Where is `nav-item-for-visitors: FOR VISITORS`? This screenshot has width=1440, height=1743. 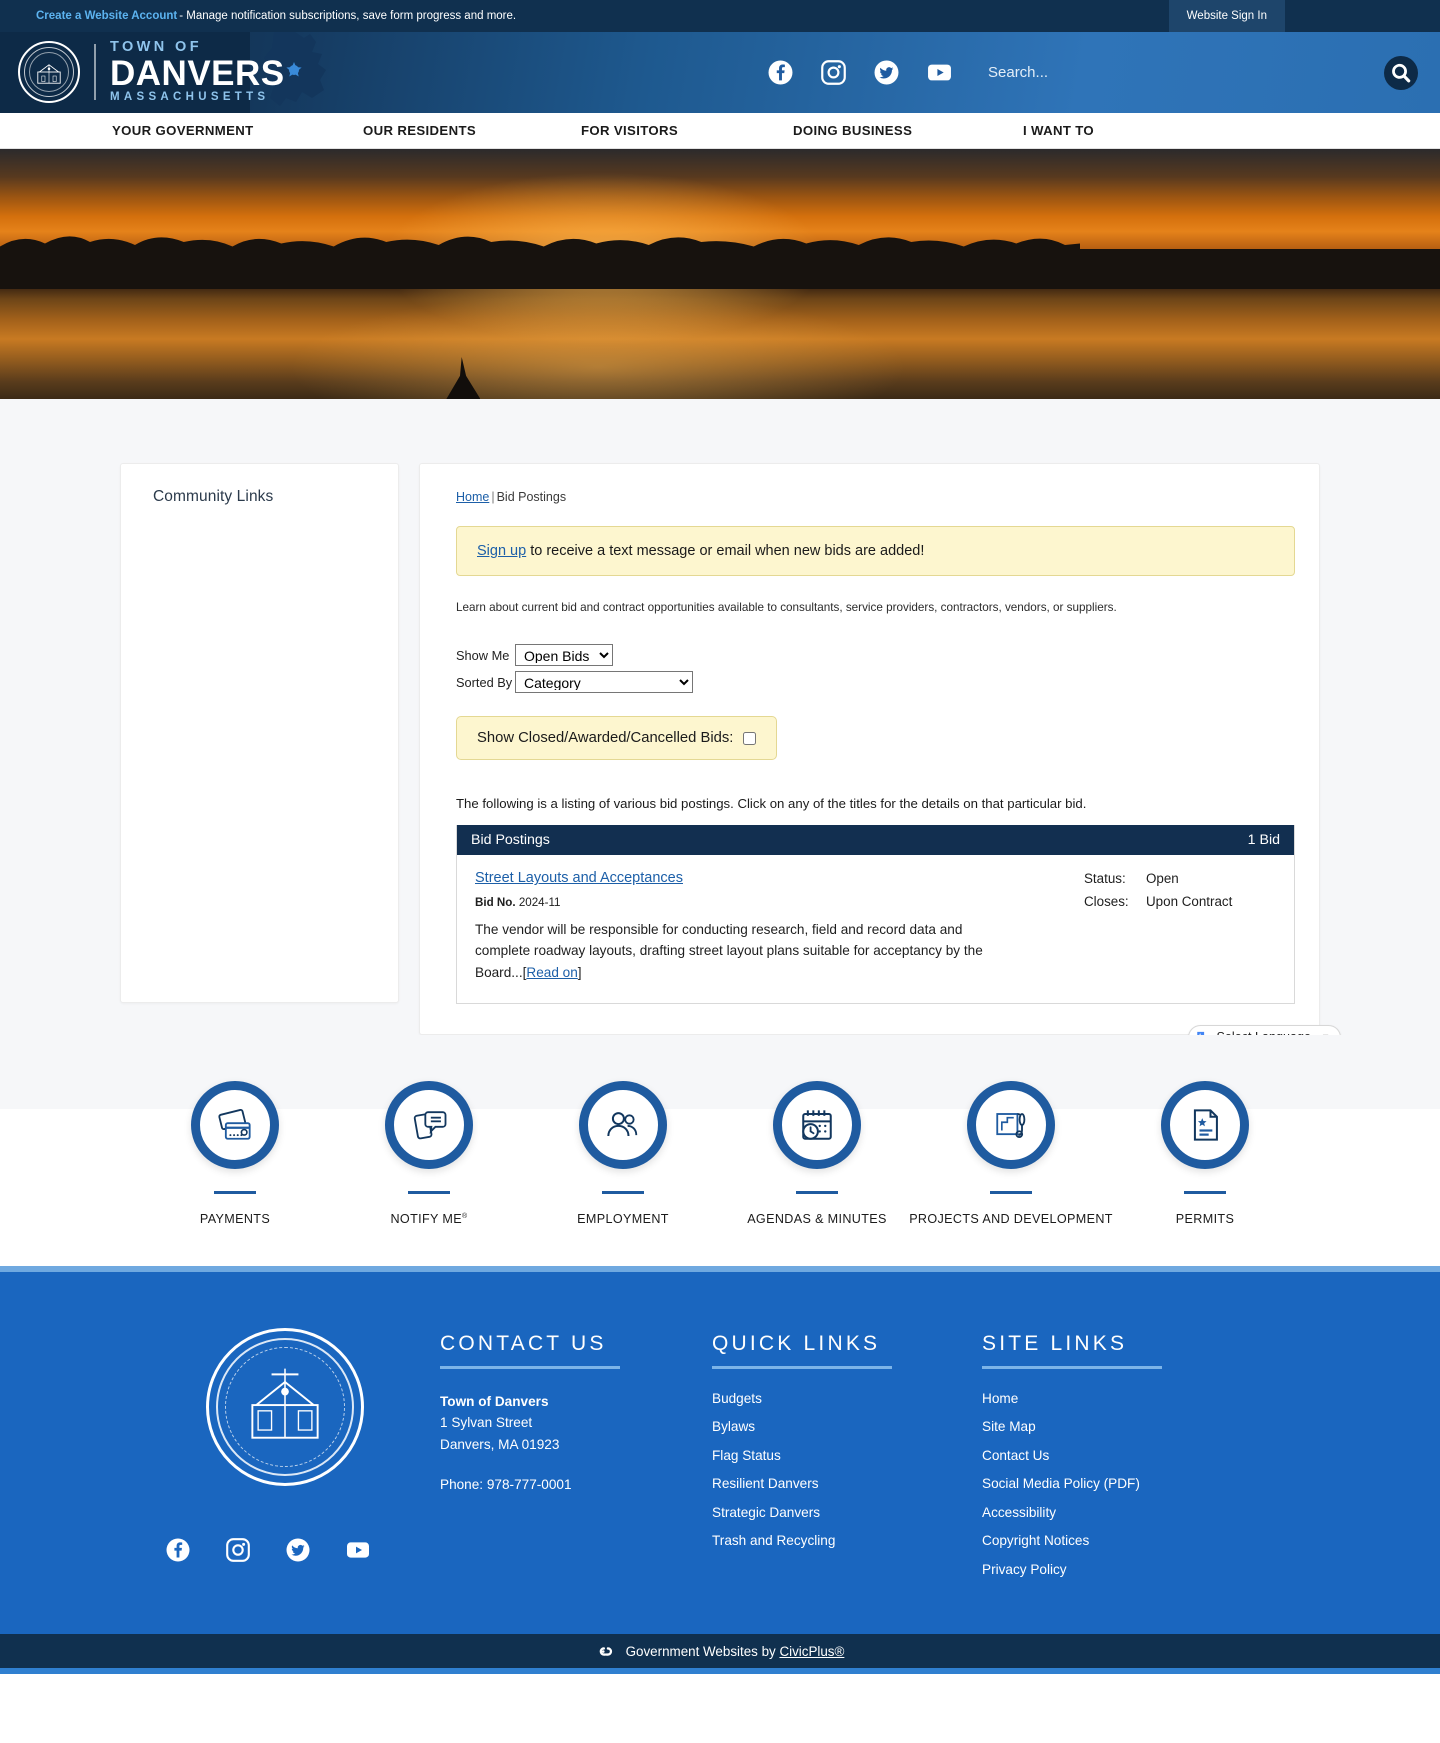 nav-item-for-visitors: FOR VISITORS is located at coordinates (687, 130).